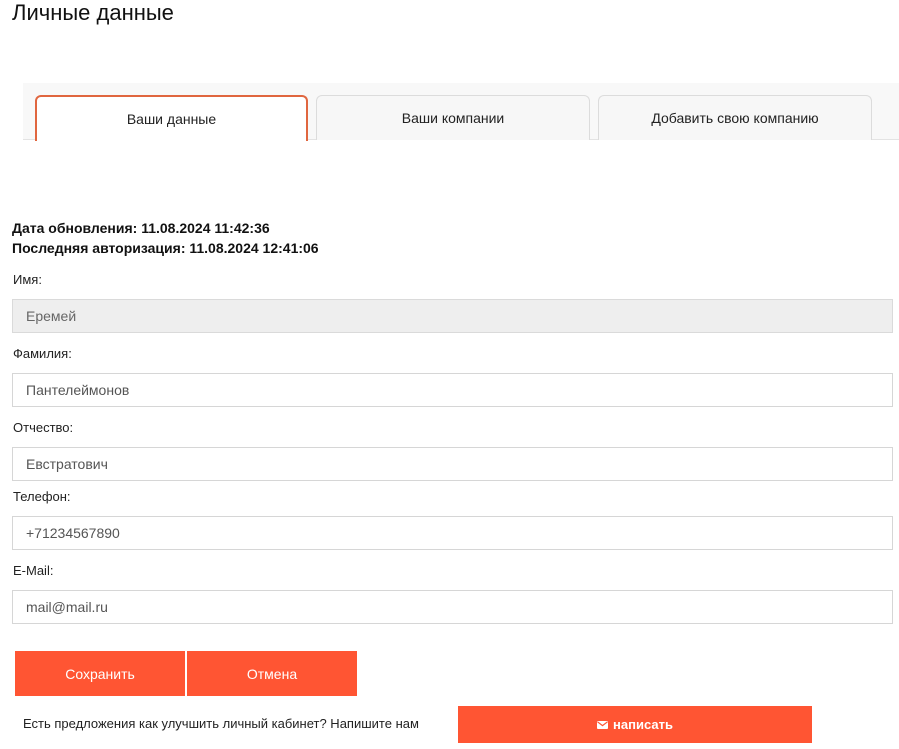  What do you see at coordinates (171, 118) in the screenshot?
I see `tab-your-data: Ваши данные` at bounding box center [171, 118].